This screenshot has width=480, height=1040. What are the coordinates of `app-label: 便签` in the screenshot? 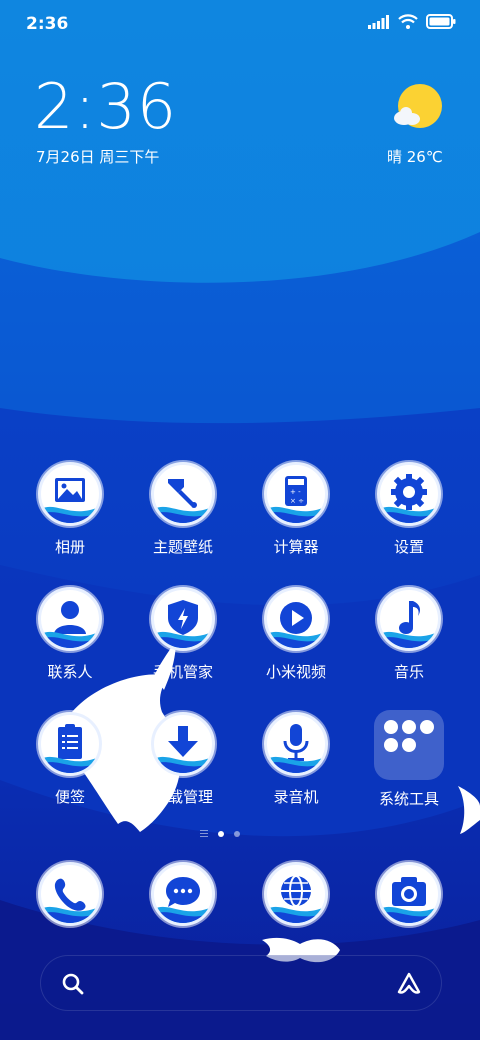 It's located at (69, 797).